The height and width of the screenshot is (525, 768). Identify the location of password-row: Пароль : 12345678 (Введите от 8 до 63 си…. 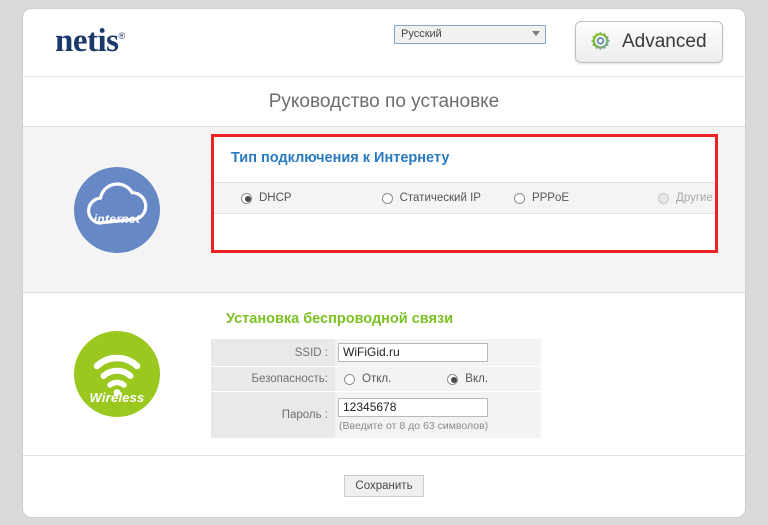
(376, 415).